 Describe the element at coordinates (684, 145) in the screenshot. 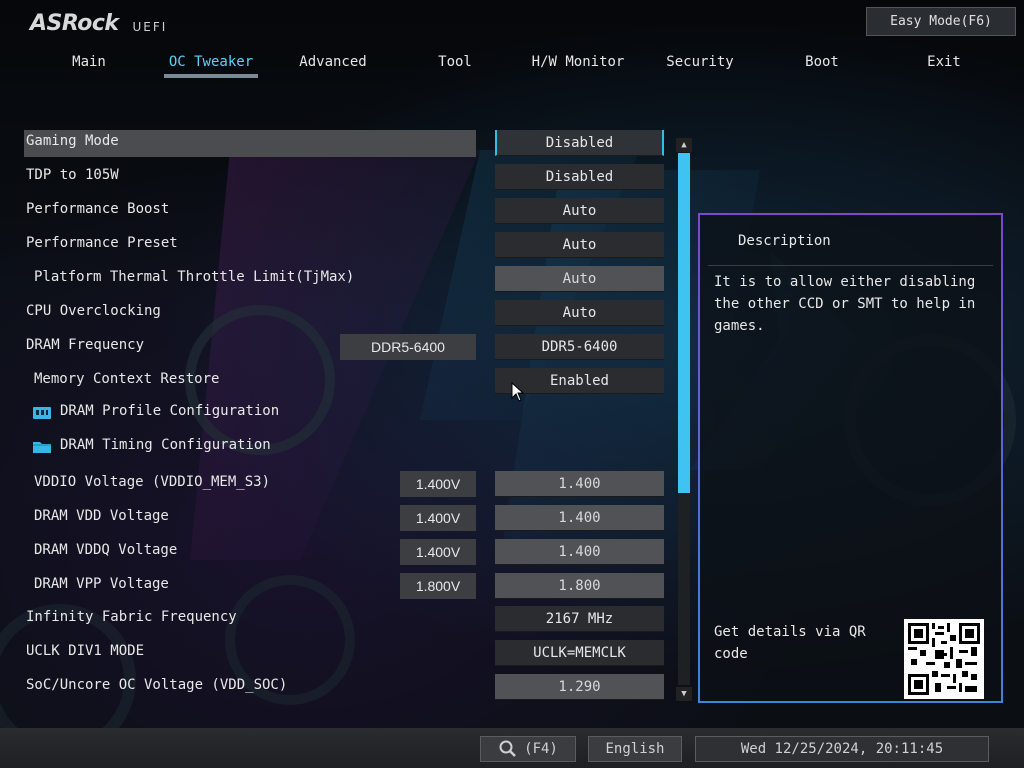

I see `scroll-up-icon: ▲` at that location.